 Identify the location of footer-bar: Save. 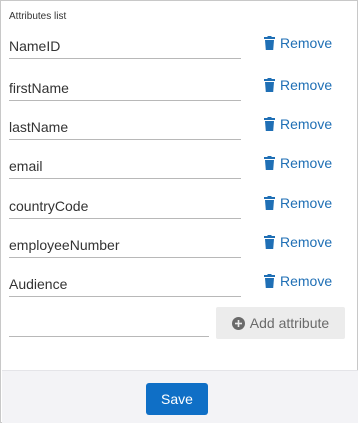
(180, 396).